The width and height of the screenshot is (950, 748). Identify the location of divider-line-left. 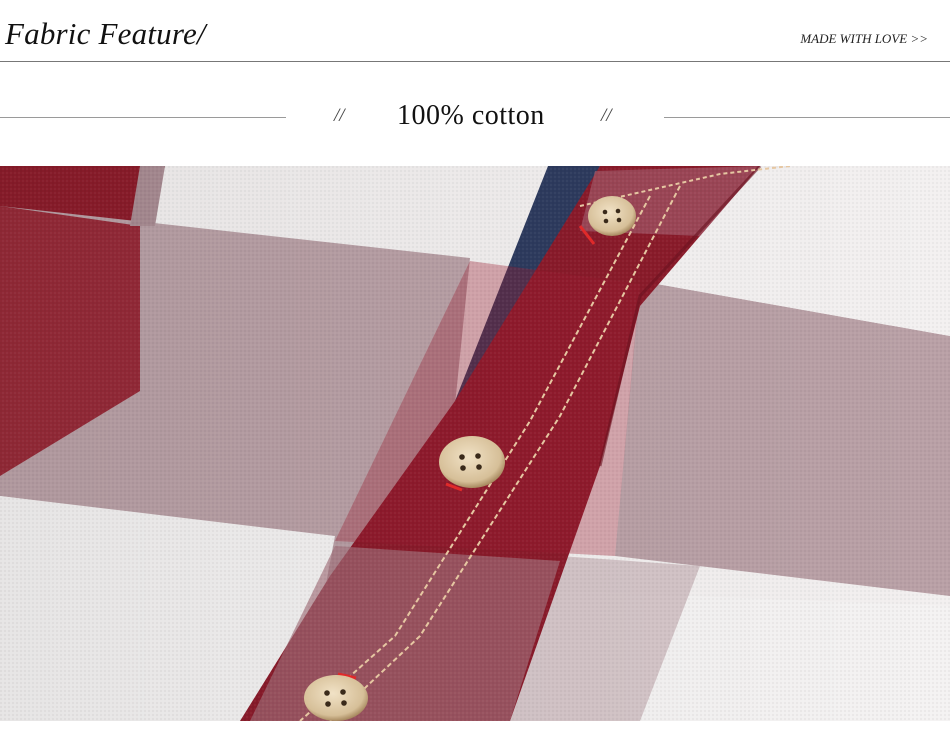
(143, 117).